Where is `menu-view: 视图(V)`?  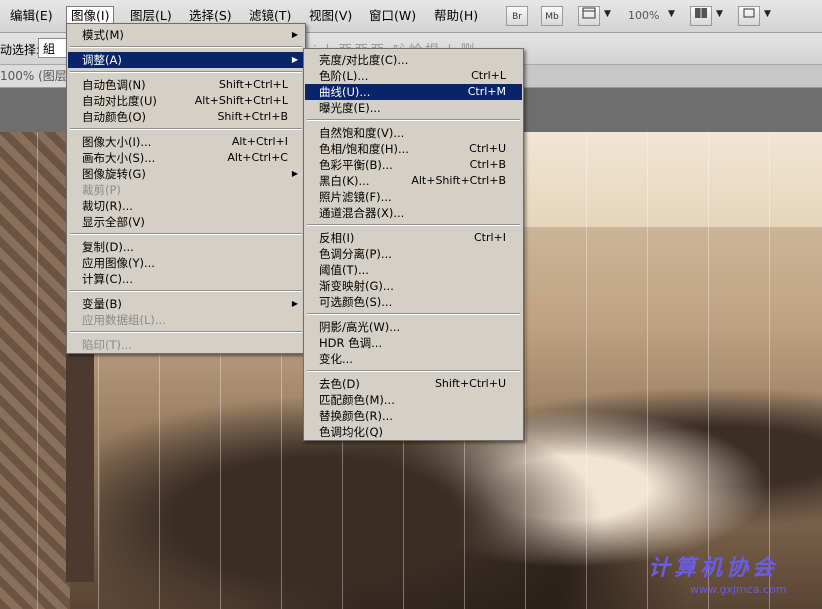
menu-view: 视图(V) is located at coordinates (330, 16).